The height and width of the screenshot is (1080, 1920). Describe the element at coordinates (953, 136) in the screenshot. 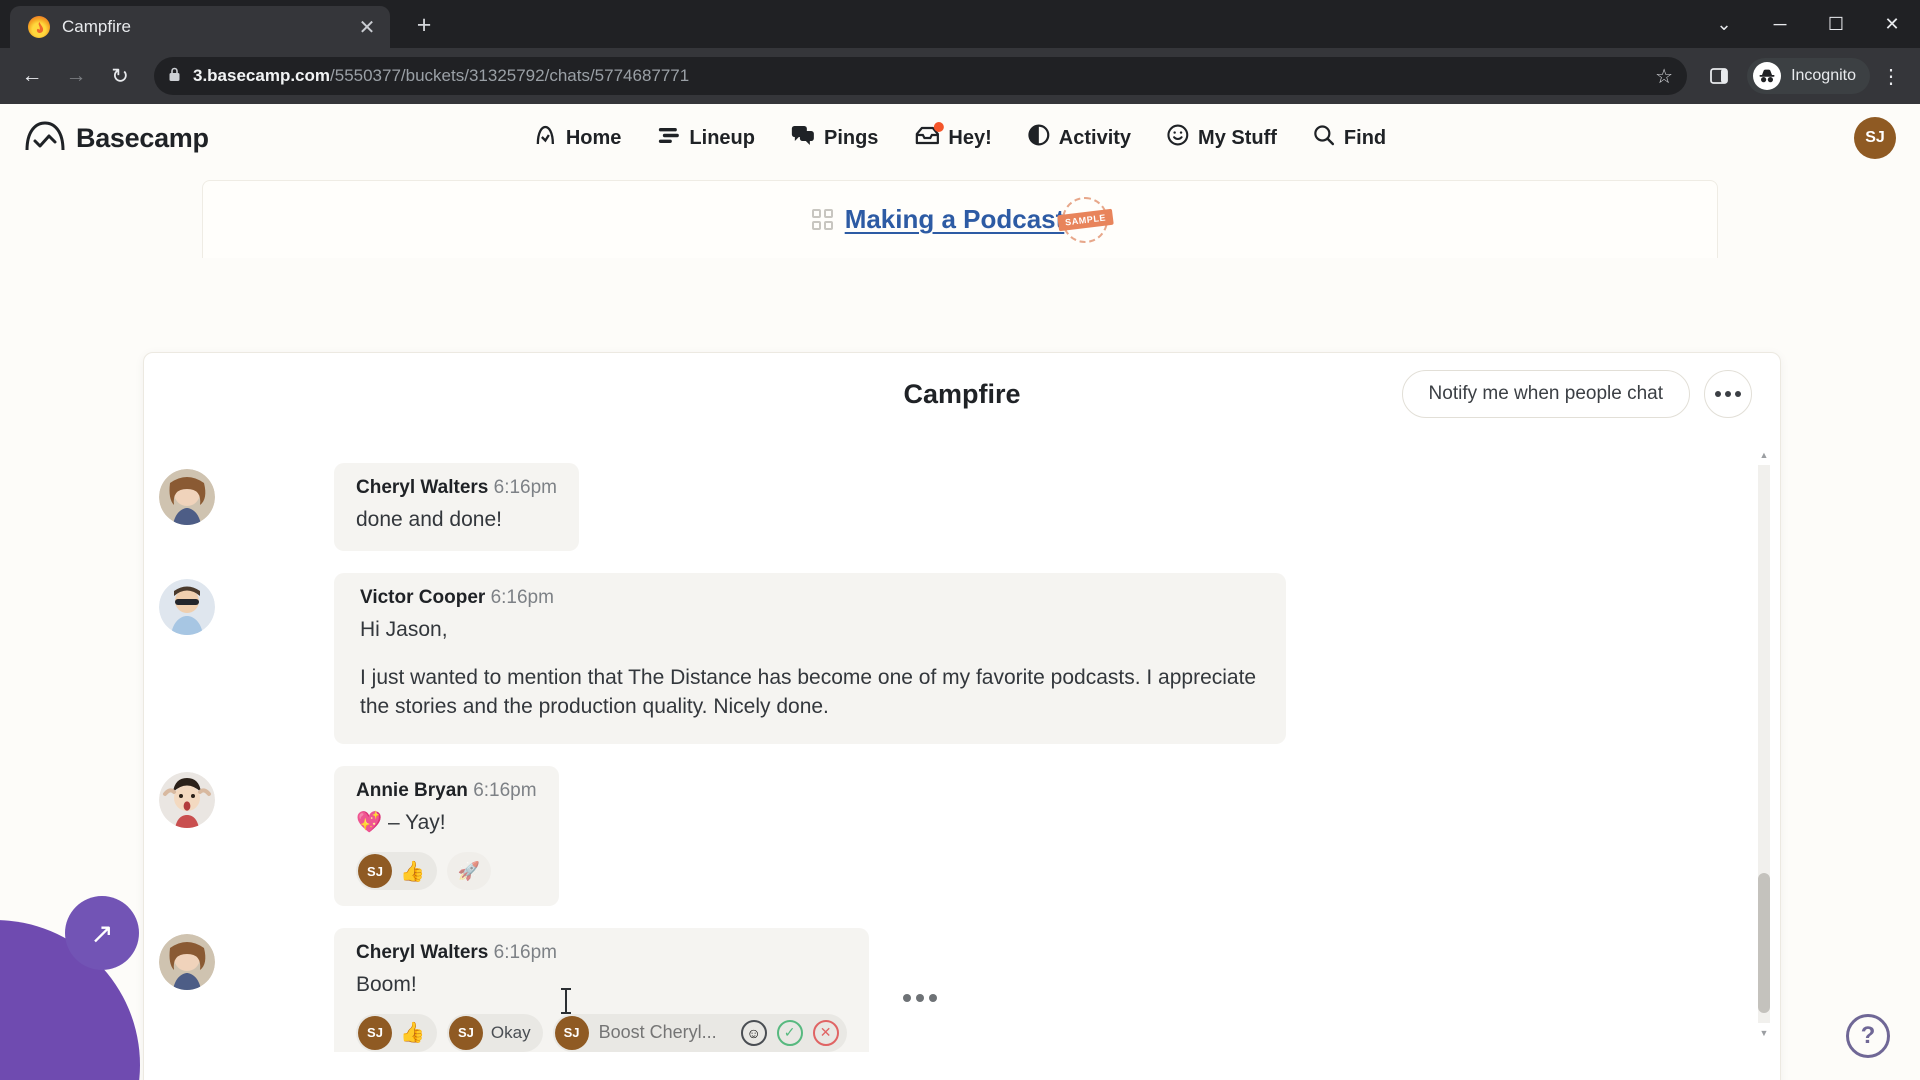

I see `nav-item-hey: Hey!` at that location.